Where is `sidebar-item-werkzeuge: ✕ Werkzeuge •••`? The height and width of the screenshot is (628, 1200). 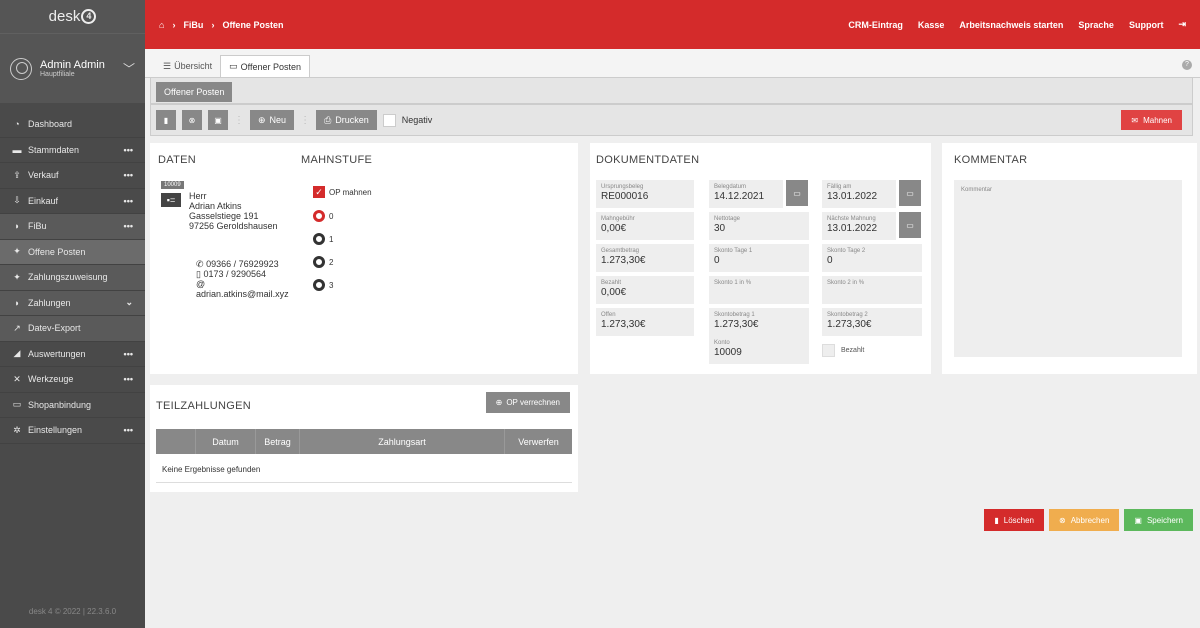
sidebar-item-werkzeuge: ✕ Werkzeuge ••• is located at coordinates (72, 380).